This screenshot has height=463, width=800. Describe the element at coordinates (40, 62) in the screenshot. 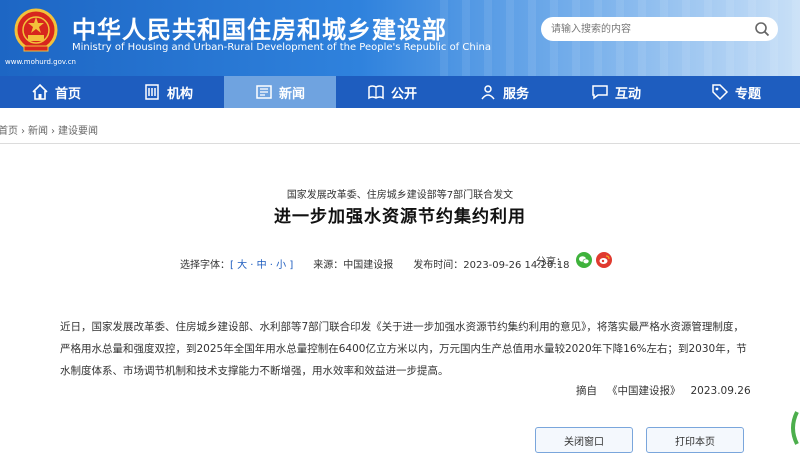

I see `site-url: www.mohurd.gov.cn` at that location.